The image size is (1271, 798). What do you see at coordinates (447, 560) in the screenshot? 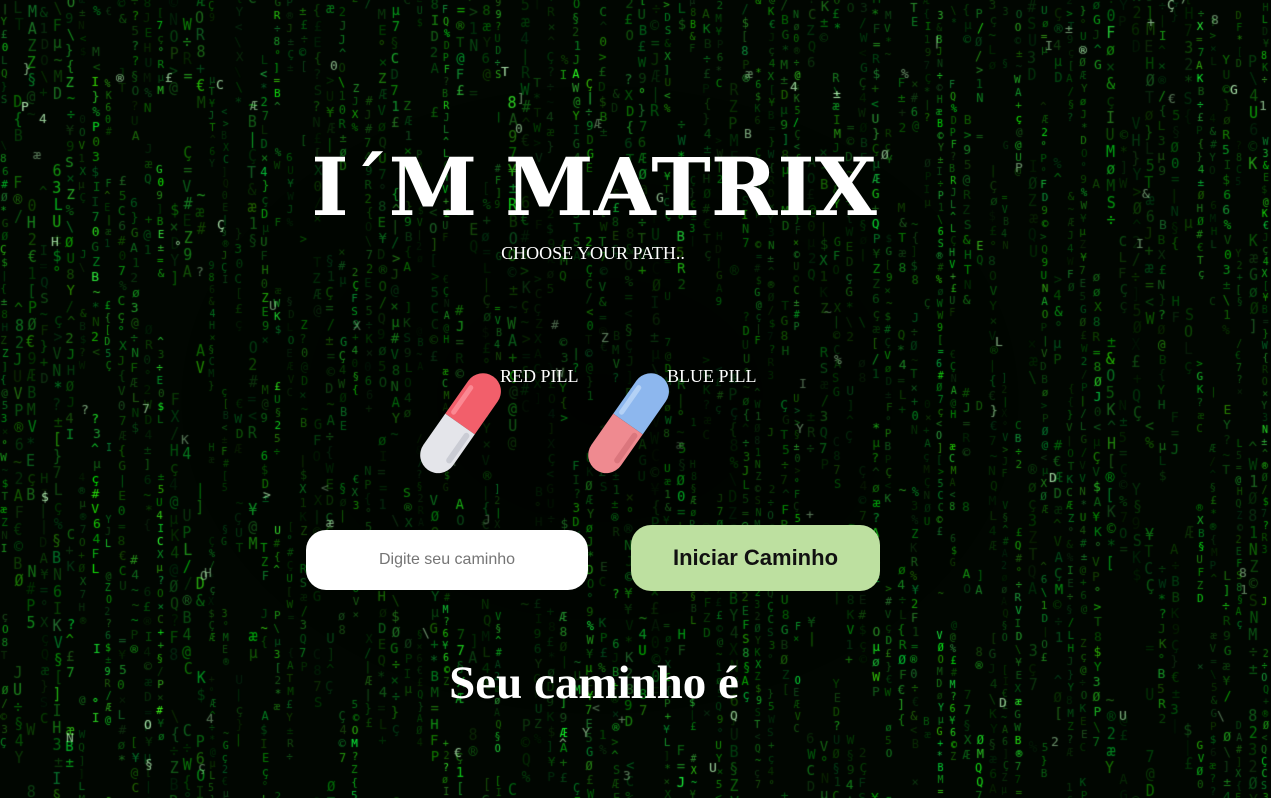
I see `path-input` at bounding box center [447, 560].